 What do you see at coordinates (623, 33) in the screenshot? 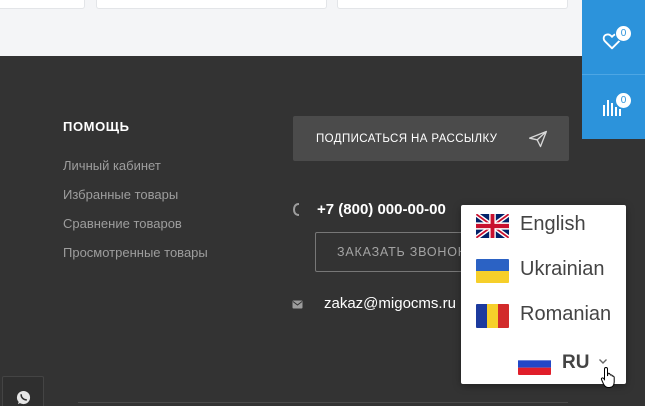
I see `favorites-count-badge: 0` at bounding box center [623, 33].